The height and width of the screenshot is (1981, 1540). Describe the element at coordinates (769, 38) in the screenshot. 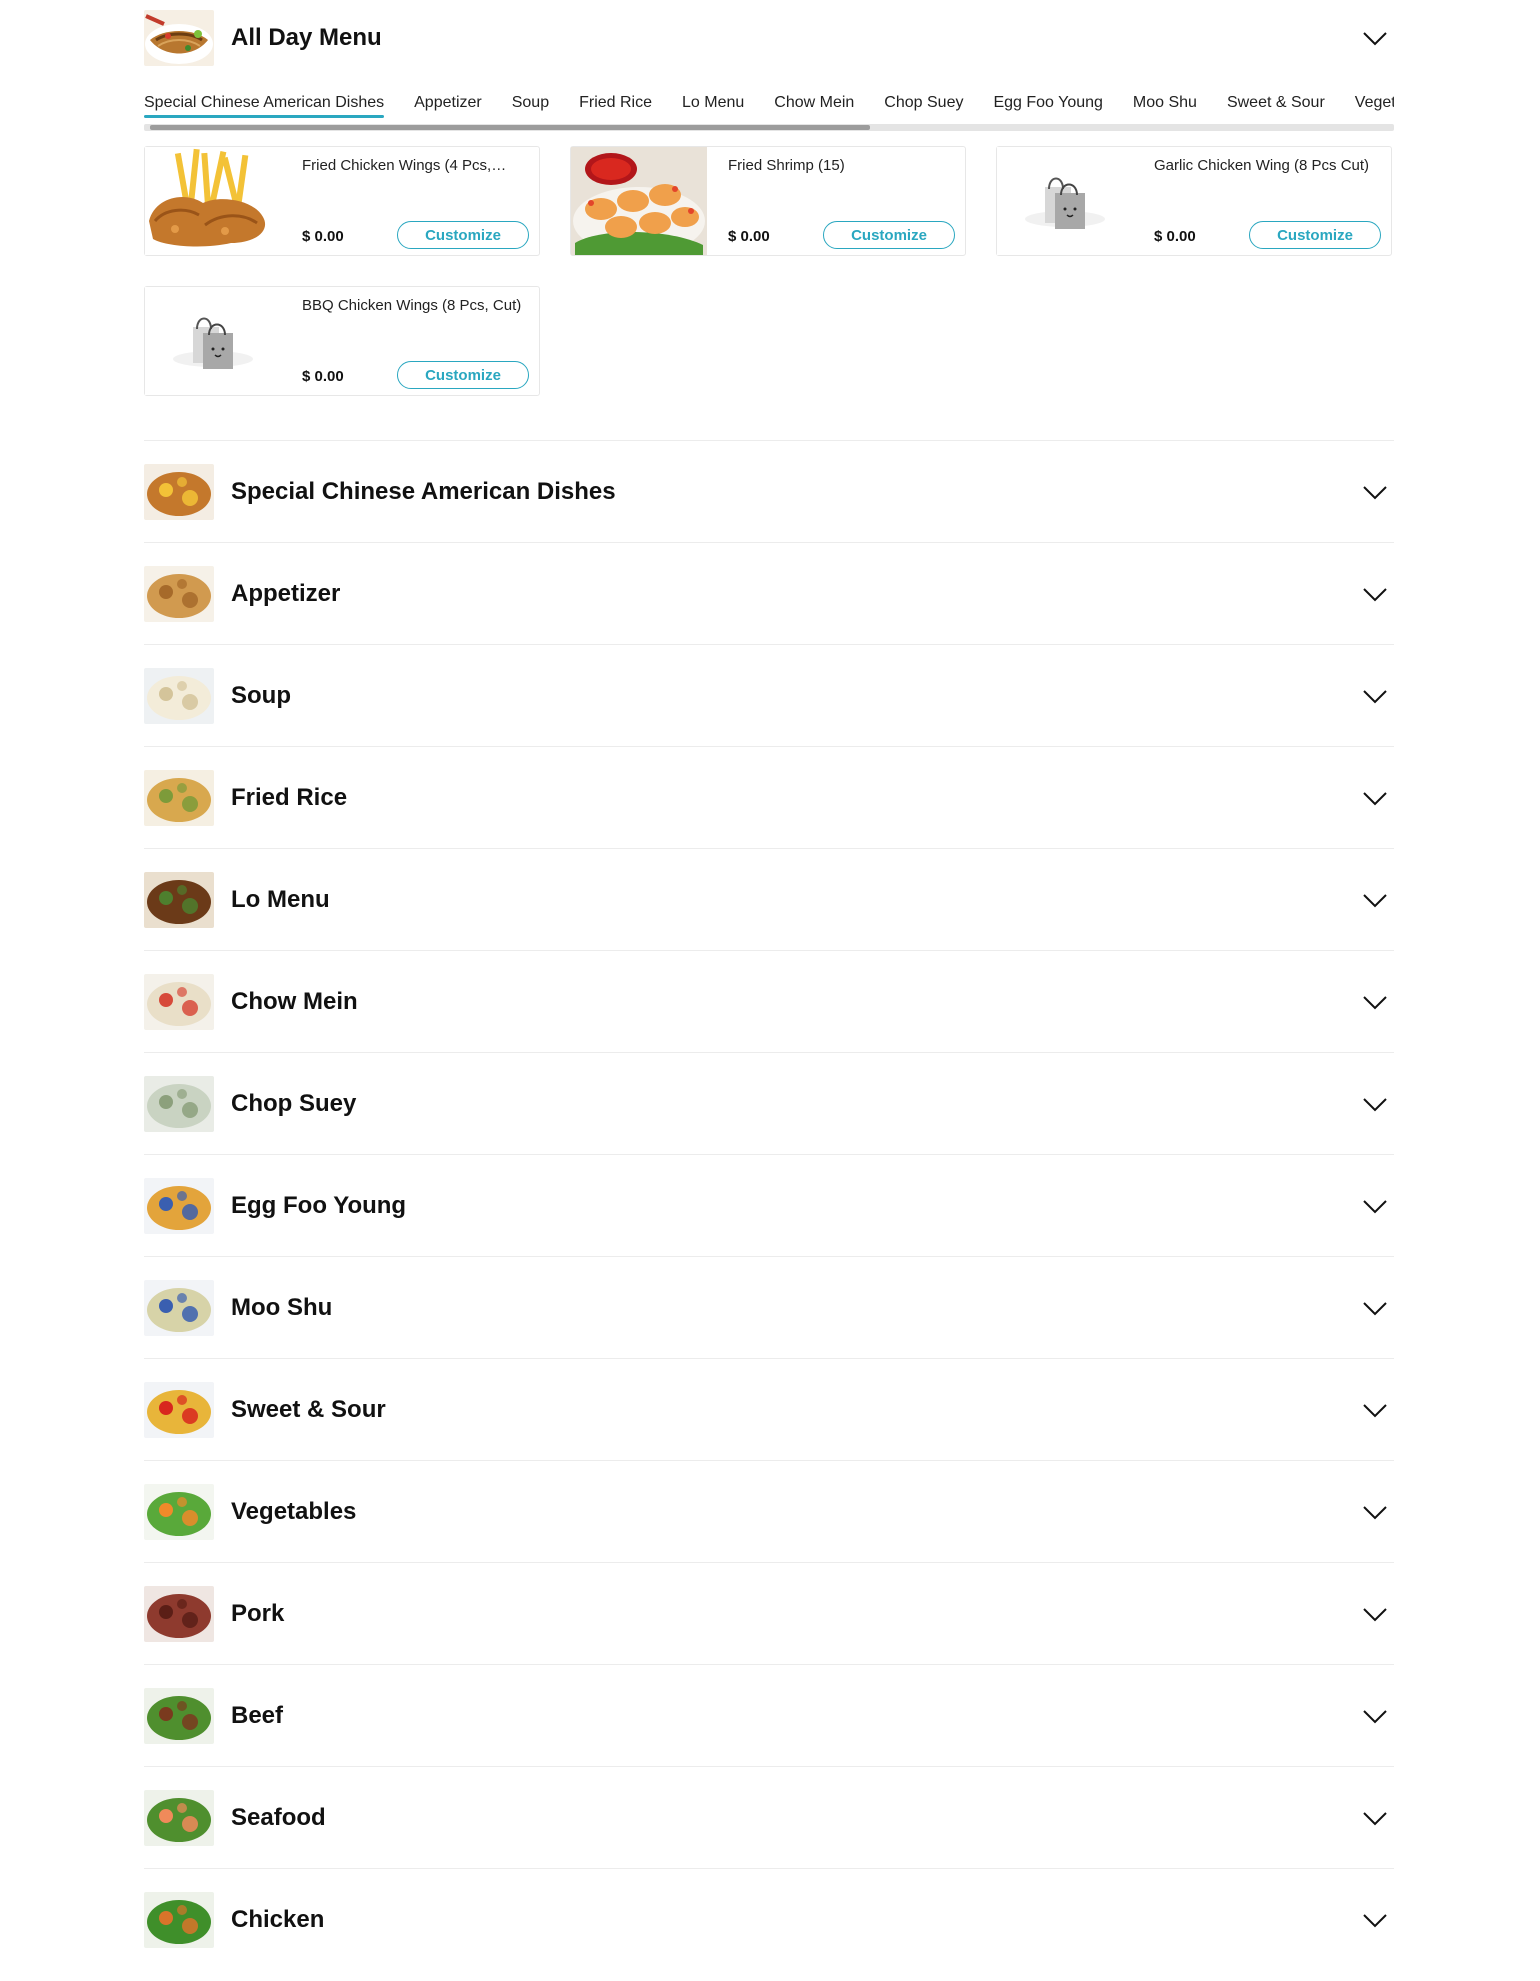

I see `all-day-menu-header: All Day Menu` at that location.